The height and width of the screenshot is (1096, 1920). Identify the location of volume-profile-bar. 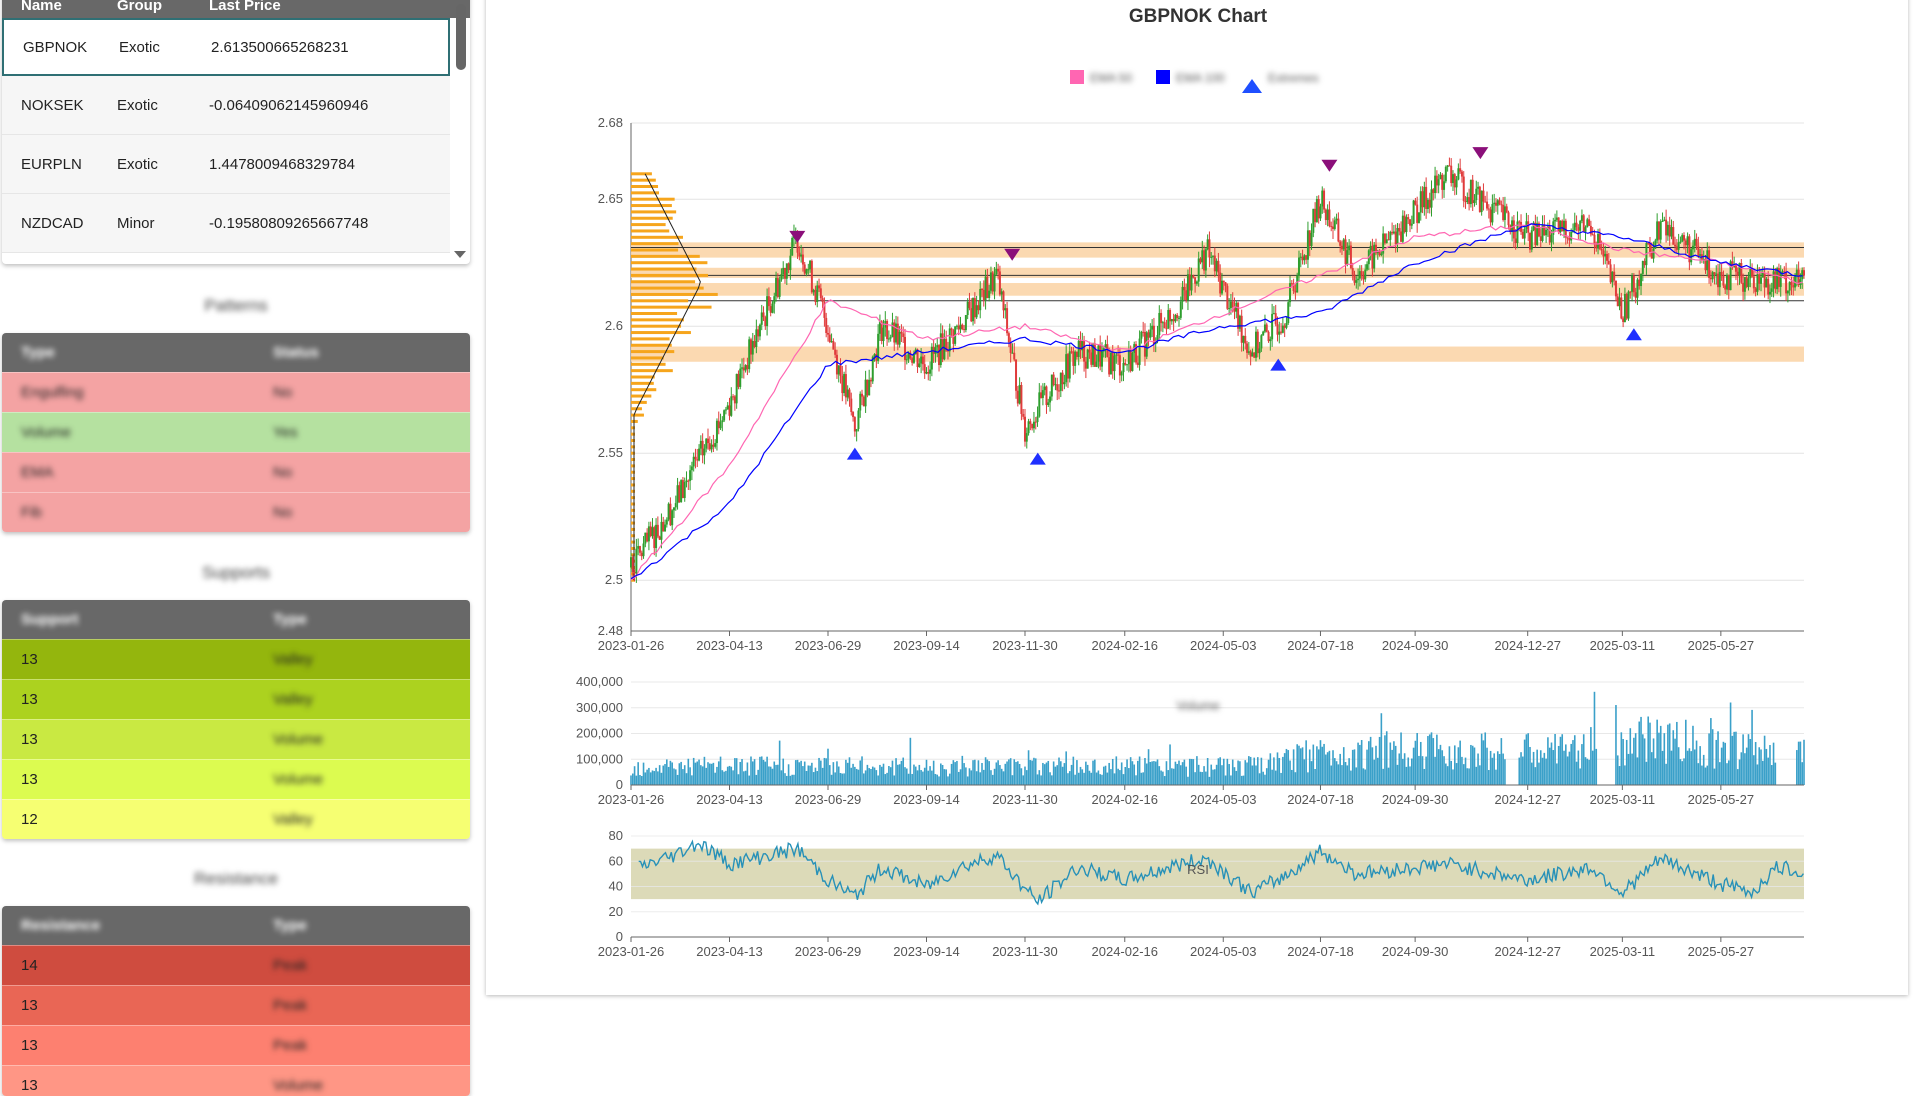
(650, 339).